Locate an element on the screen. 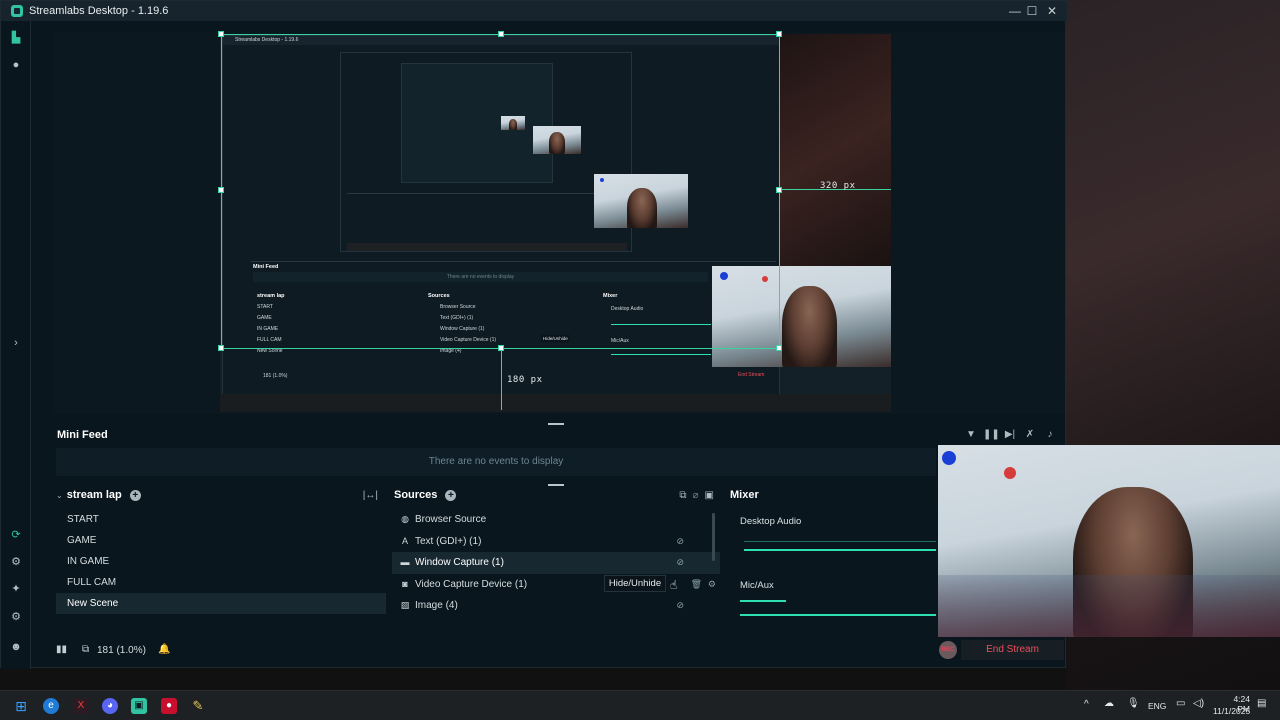 The image size is (1280, 720). windows-start-icon: ⊞ is located at coordinates (21, 706).